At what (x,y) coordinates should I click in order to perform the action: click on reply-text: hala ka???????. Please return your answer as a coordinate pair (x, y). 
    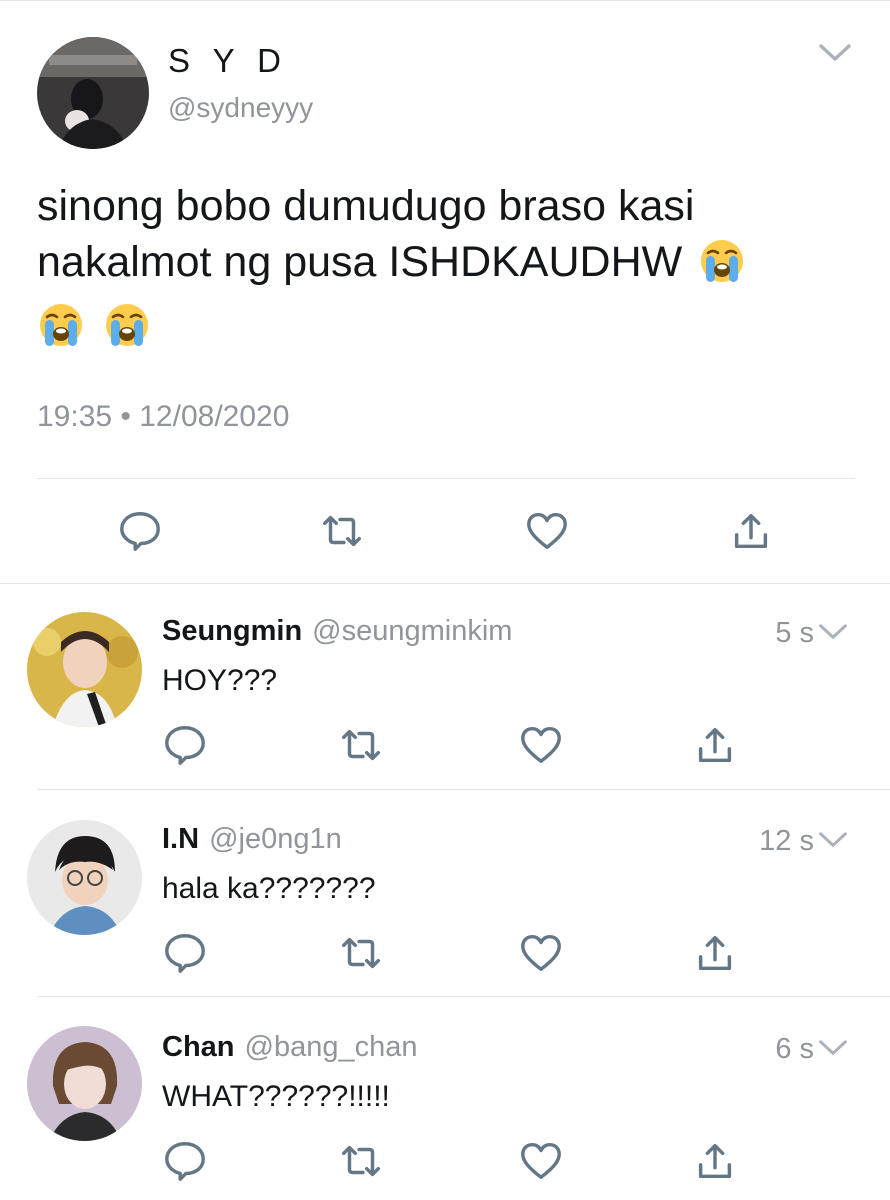
    Looking at the image, I should click on (269, 888).